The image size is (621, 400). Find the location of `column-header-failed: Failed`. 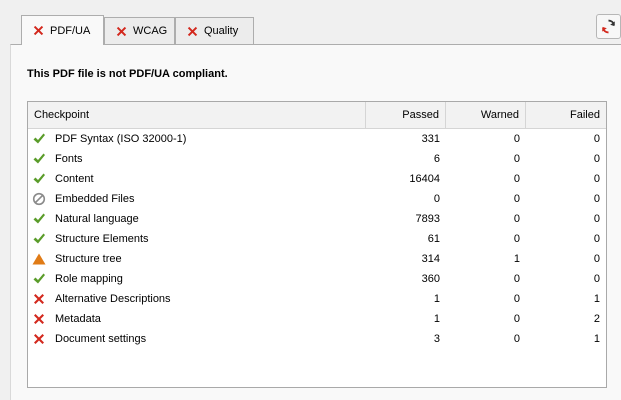

column-header-failed: Failed is located at coordinates (566, 115).